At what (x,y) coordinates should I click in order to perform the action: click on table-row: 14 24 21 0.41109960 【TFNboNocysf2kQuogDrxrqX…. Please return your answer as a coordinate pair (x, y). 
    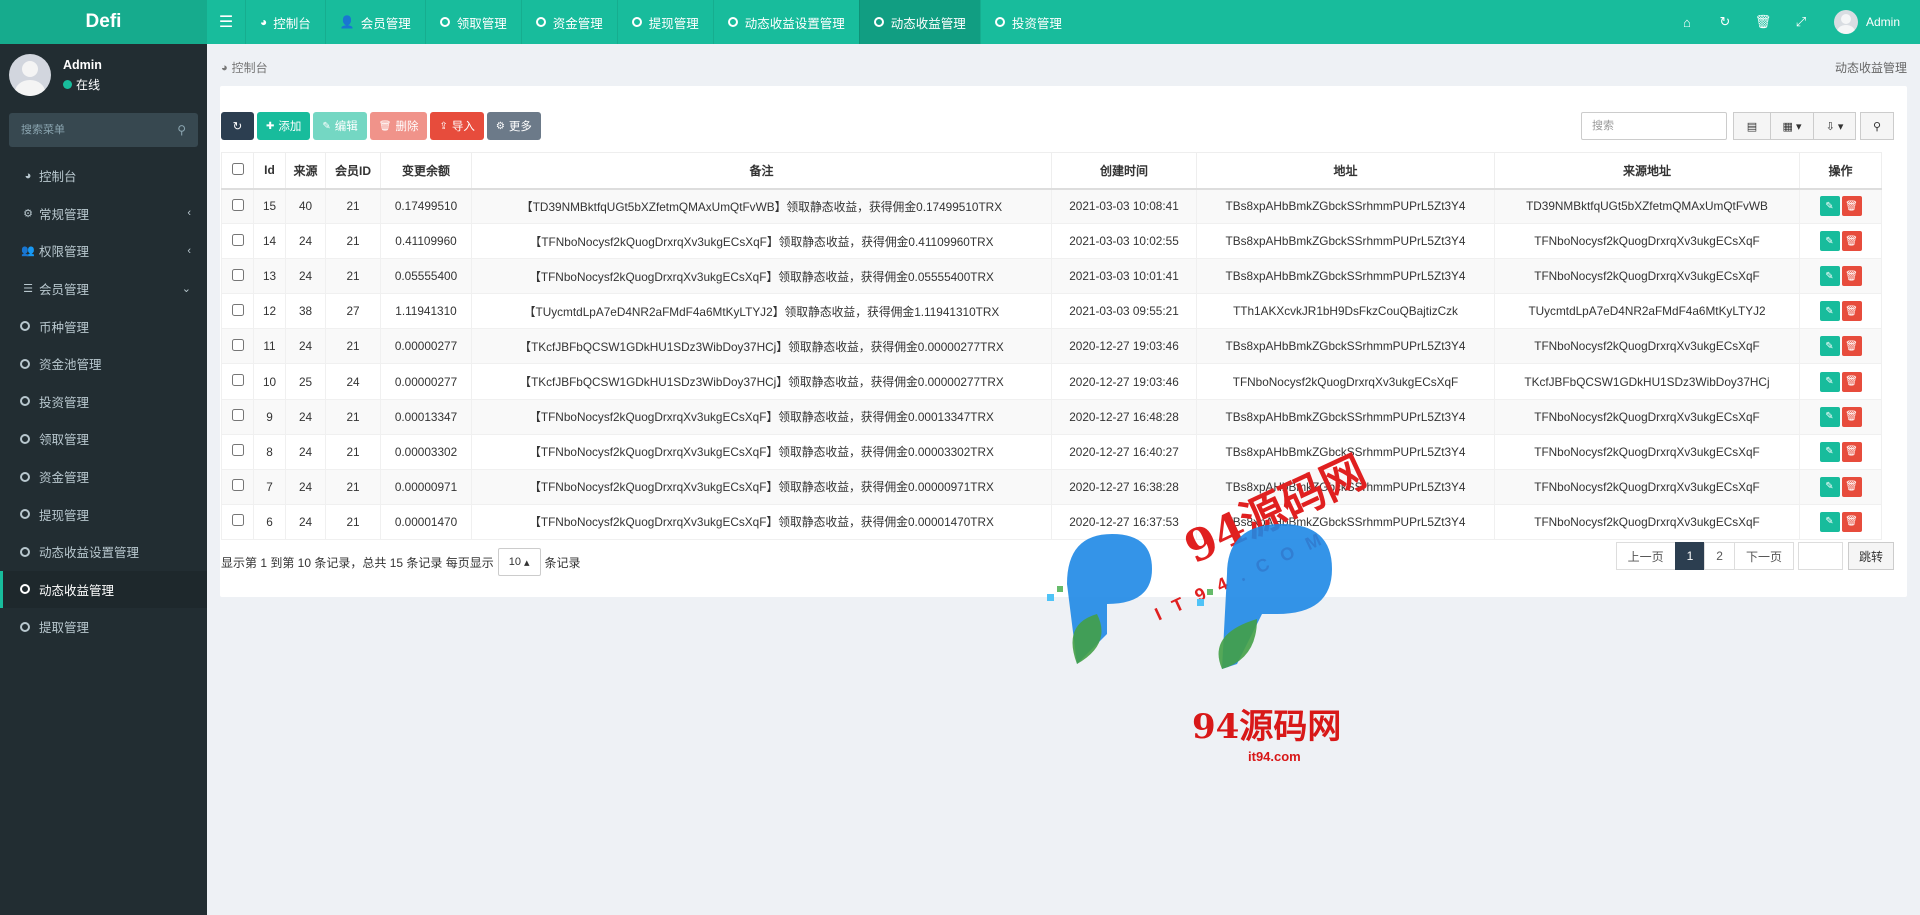
    Looking at the image, I should click on (1051, 241).